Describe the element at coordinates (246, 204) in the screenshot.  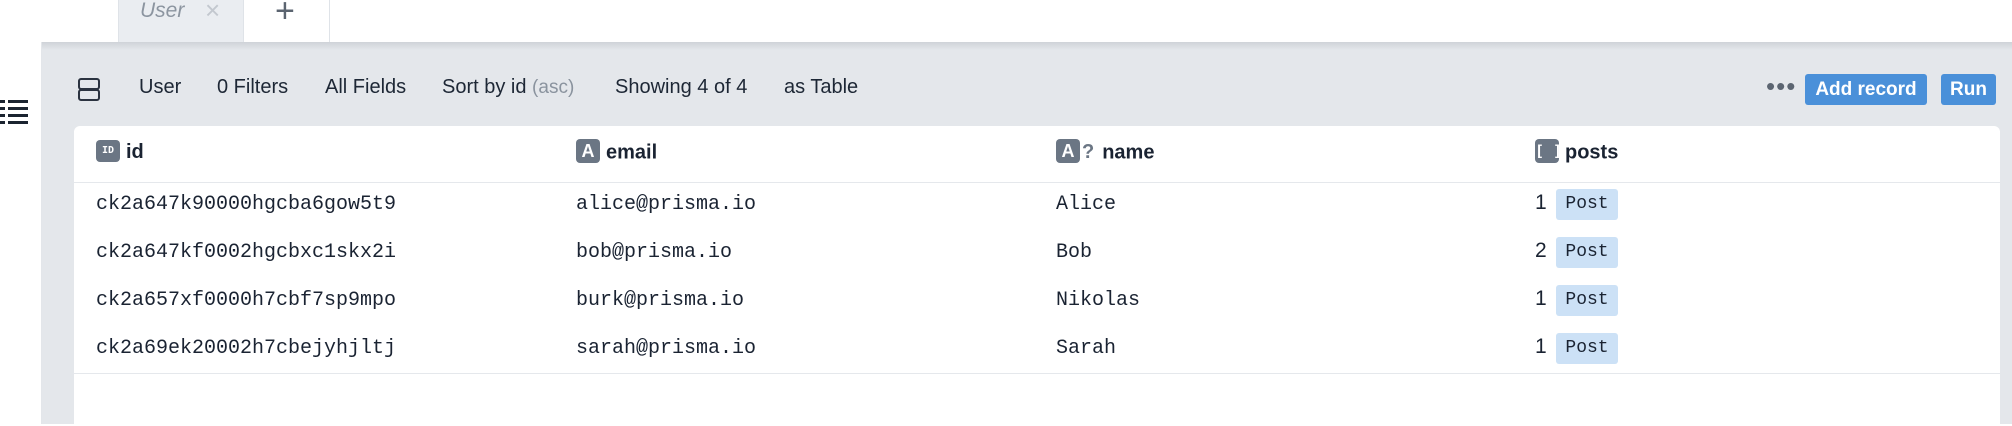
I see `cell-id: ck2a647k90000hgcba6gow5t9` at that location.